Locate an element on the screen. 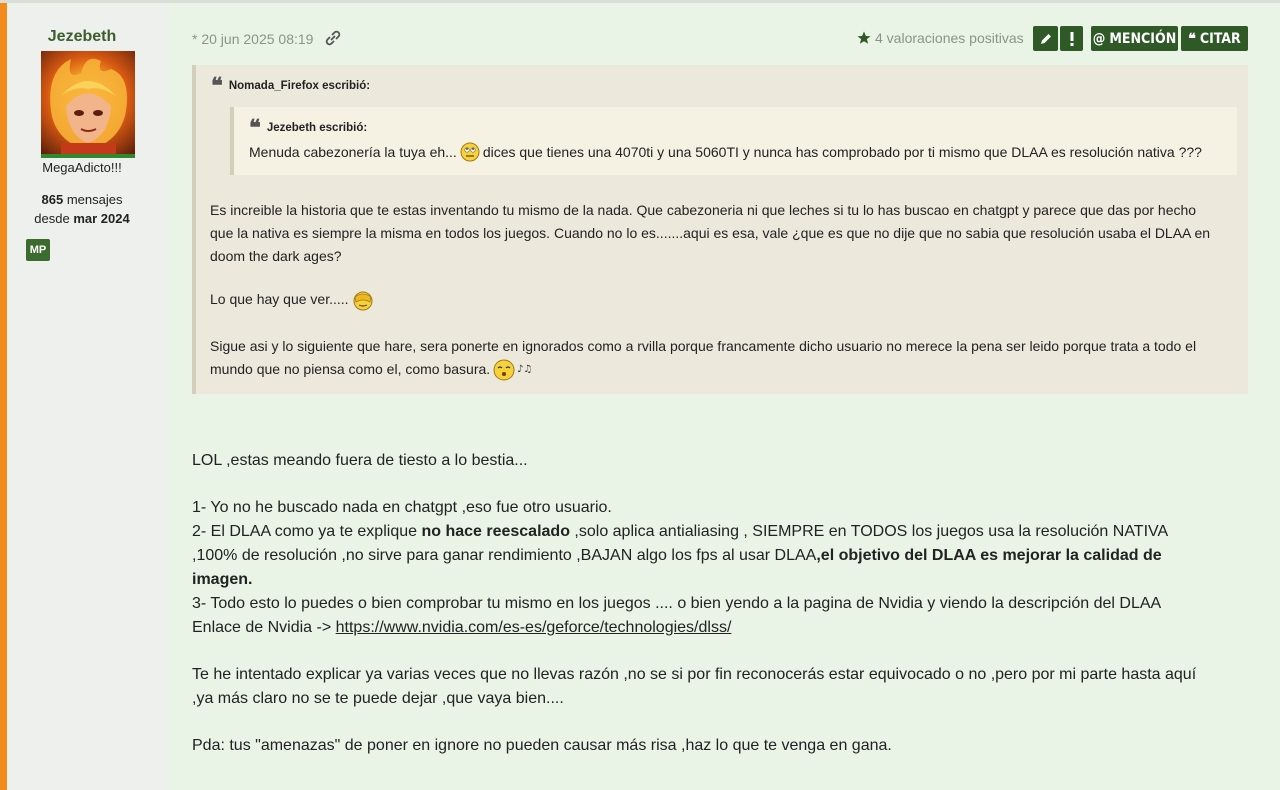 The height and width of the screenshot is (790, 1280). pencil-icon is located at coordinates (1045, 38).